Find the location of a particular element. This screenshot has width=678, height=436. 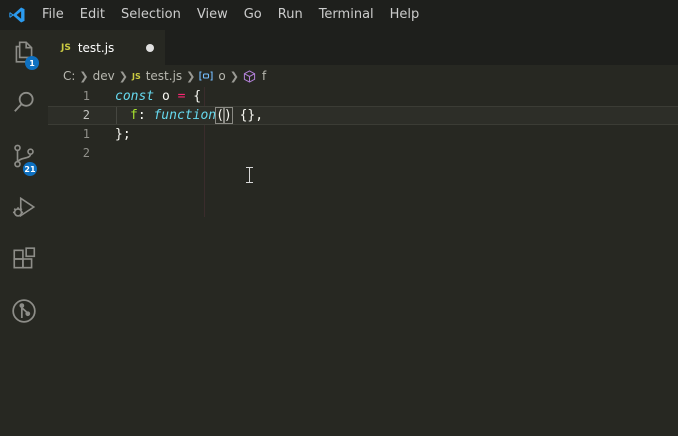

breadcrumb-drive: C: is located at coordinates (69, 76).